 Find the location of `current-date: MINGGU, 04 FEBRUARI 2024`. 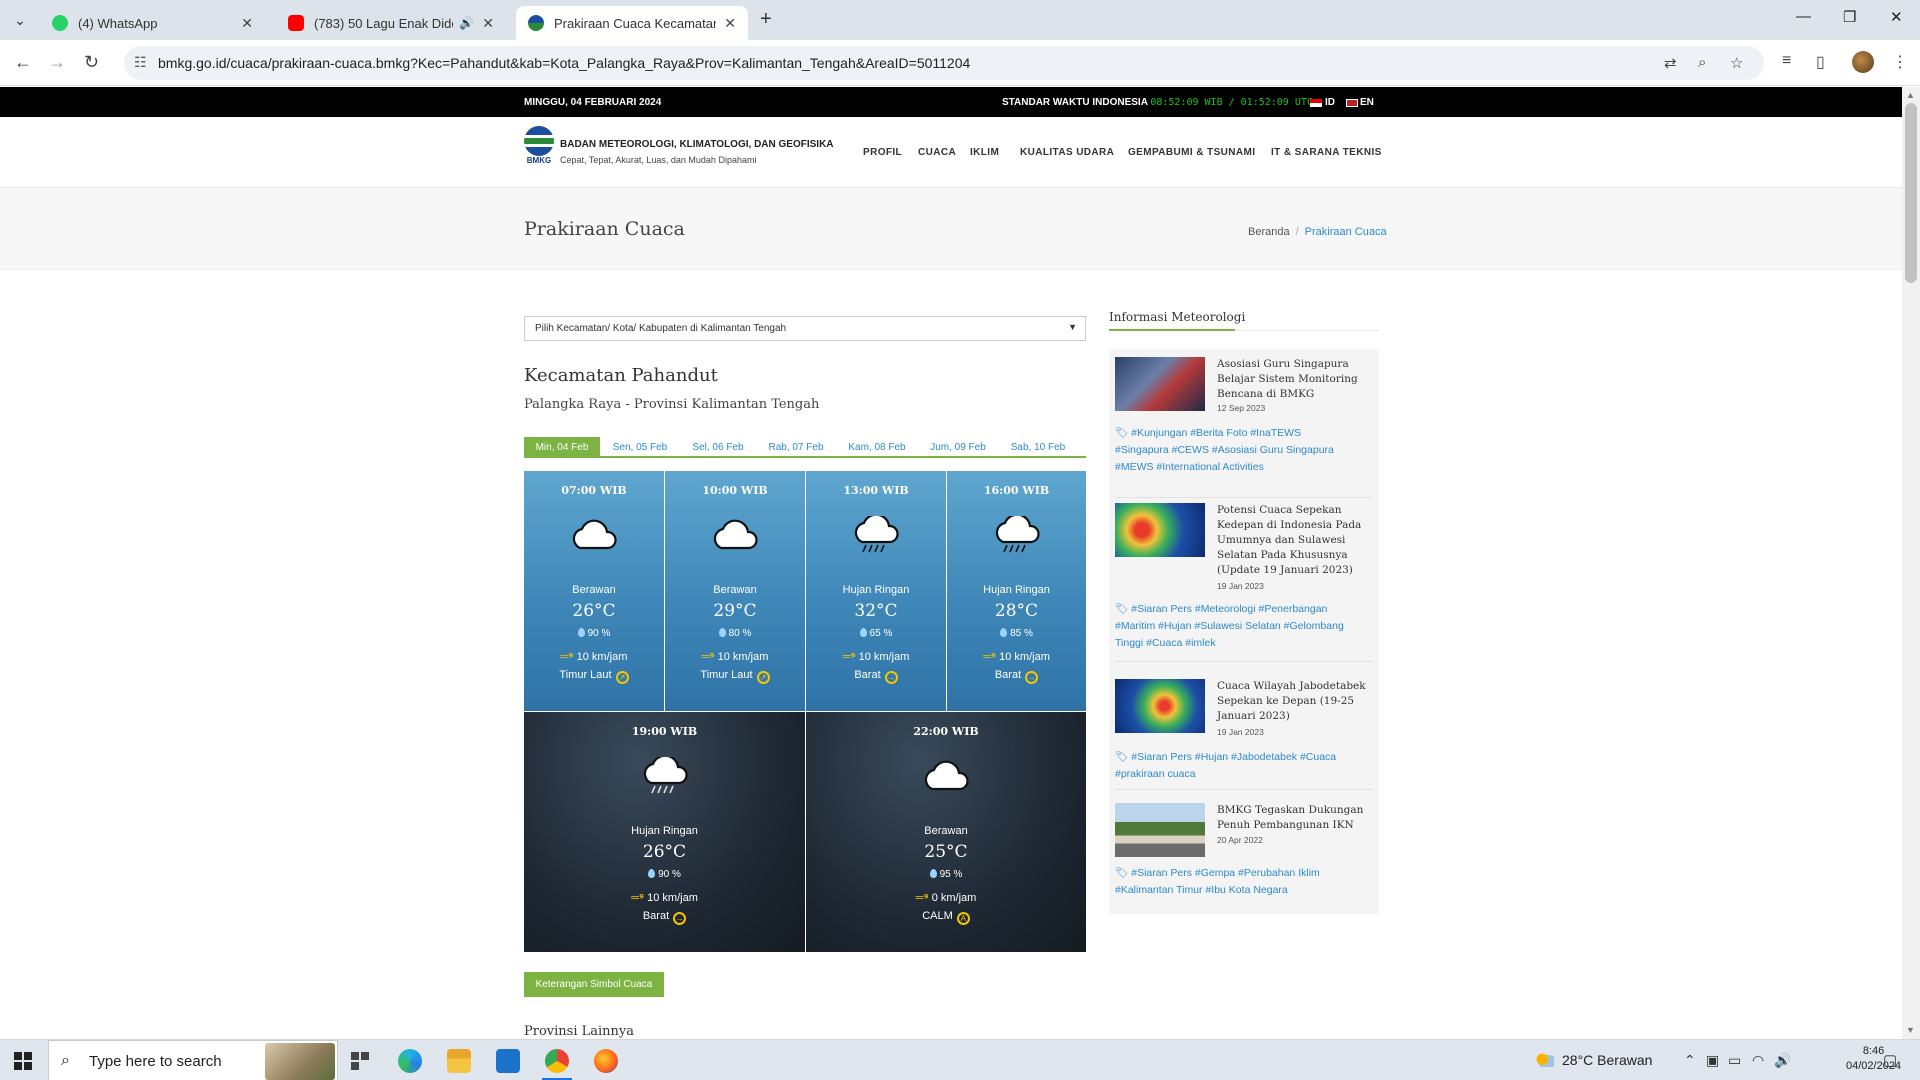

current-date: MINGGU, 04 FEBRUARI 2024 is located at coordinates (593, 102).